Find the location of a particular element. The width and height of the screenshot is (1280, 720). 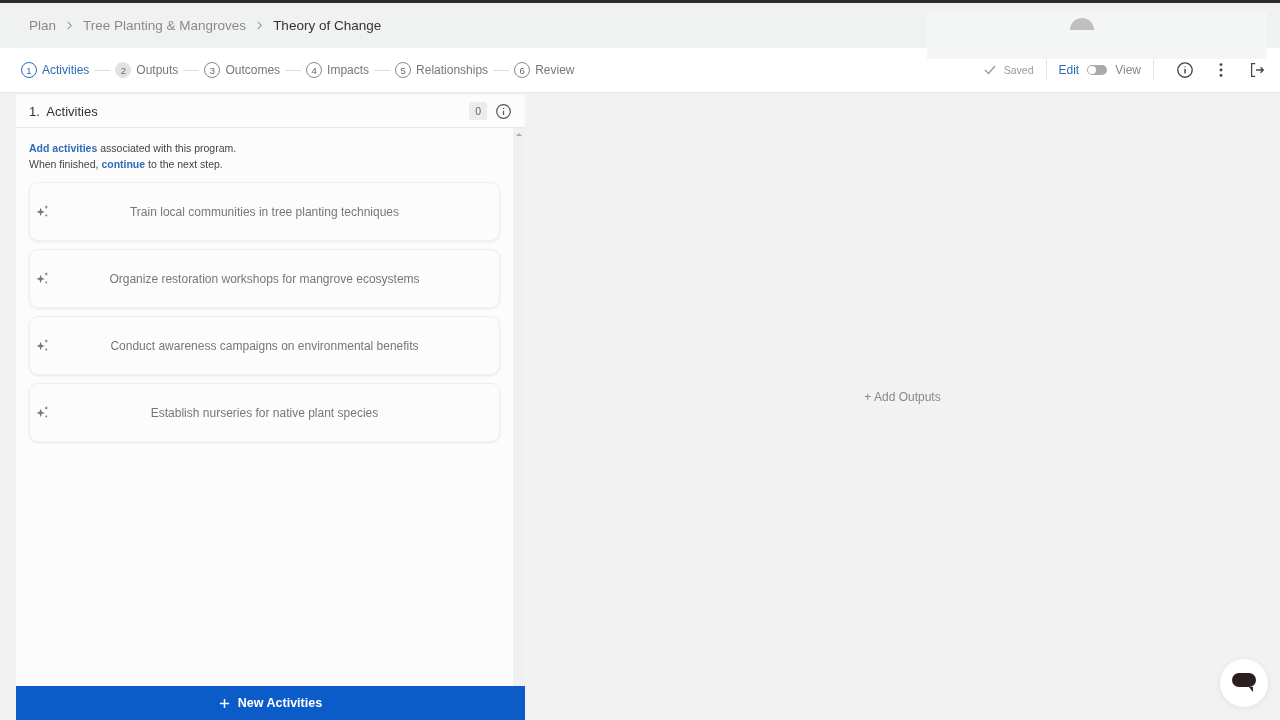

panel-title: 1. Activities is located at coordinates (64, 111).